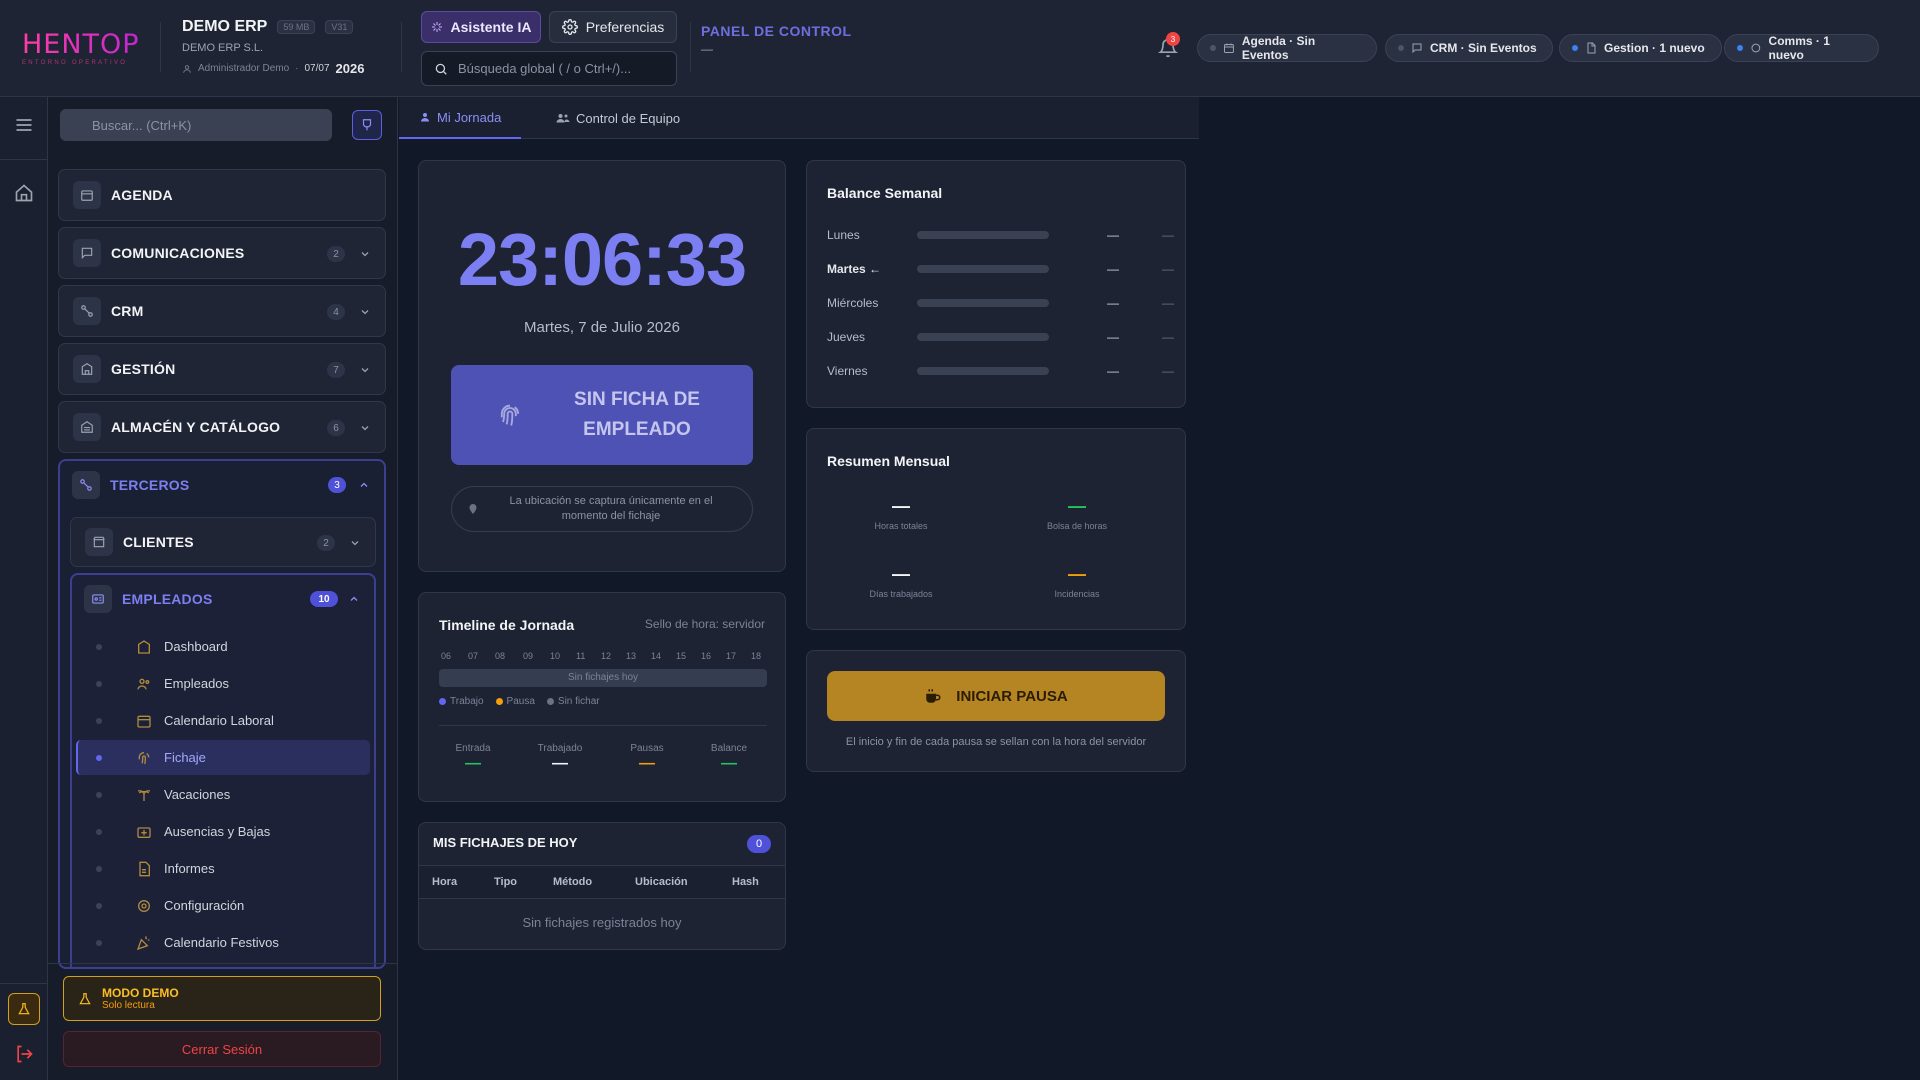 The width and height of the screenshot is (1920, 1080). I want to click on comms-status-pill: Comms · 1 nuevo, so click(1801, 48).